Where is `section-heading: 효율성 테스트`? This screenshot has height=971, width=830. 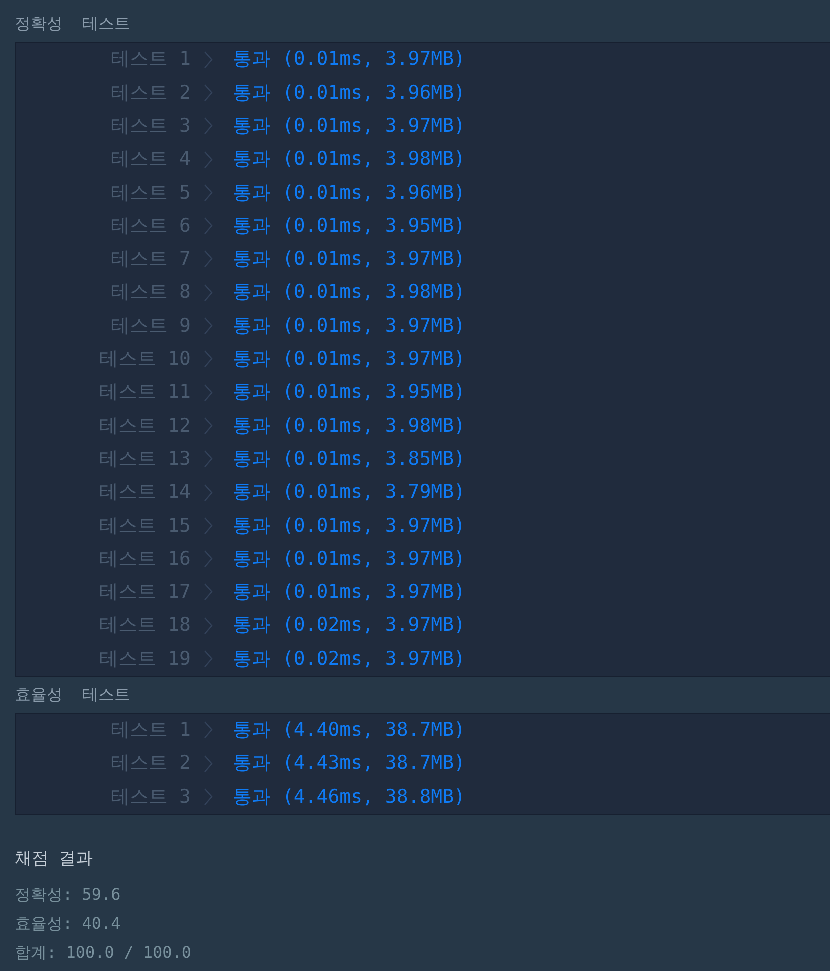
section-heading: 효율성 테스트 is located at coordinates (72, 695).